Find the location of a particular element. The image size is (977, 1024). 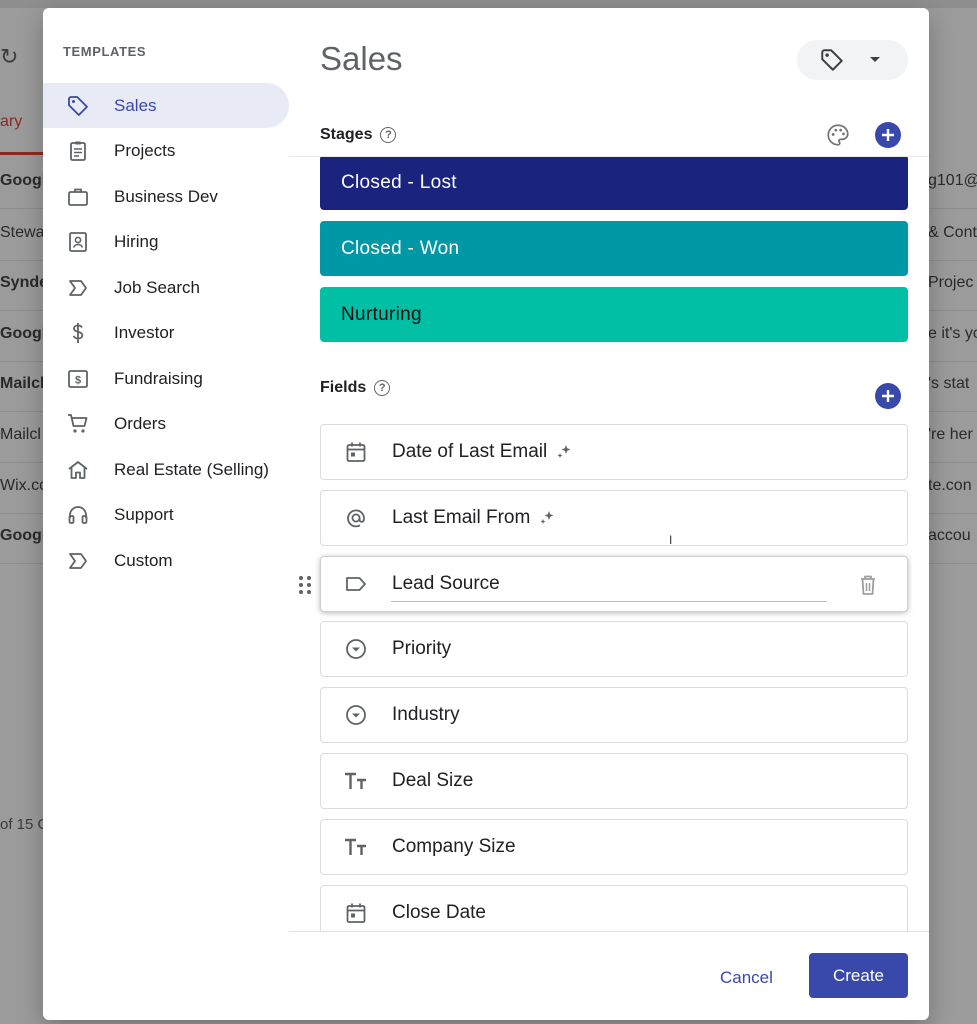

text-cursor-icon: I is located at coordinates (671, 540).